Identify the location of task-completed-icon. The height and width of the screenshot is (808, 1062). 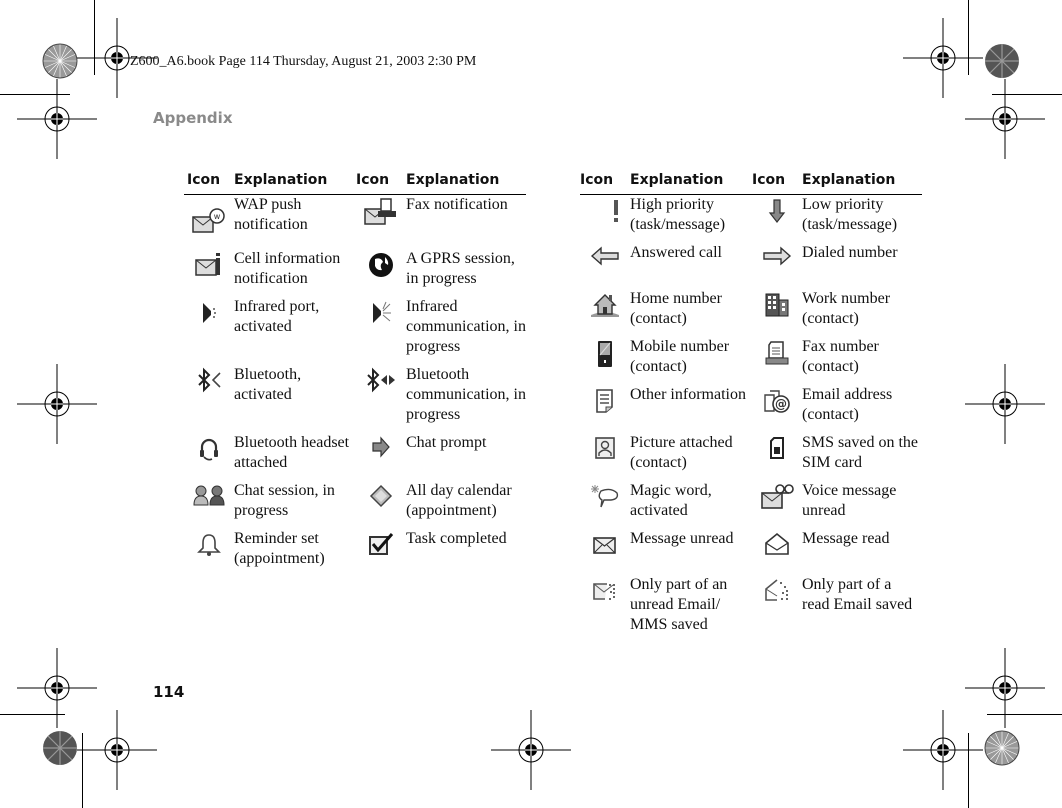
(381, 544).